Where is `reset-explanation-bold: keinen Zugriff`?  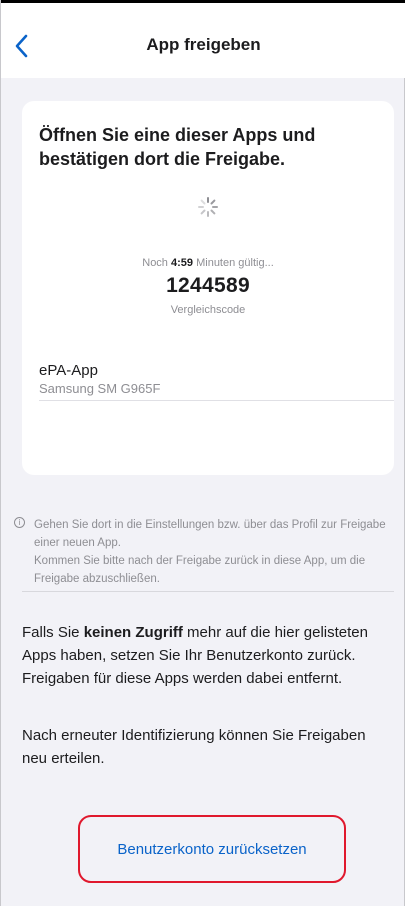
reset-explanation-bold: keinen Zugriff is located at coordinates (133, 632).